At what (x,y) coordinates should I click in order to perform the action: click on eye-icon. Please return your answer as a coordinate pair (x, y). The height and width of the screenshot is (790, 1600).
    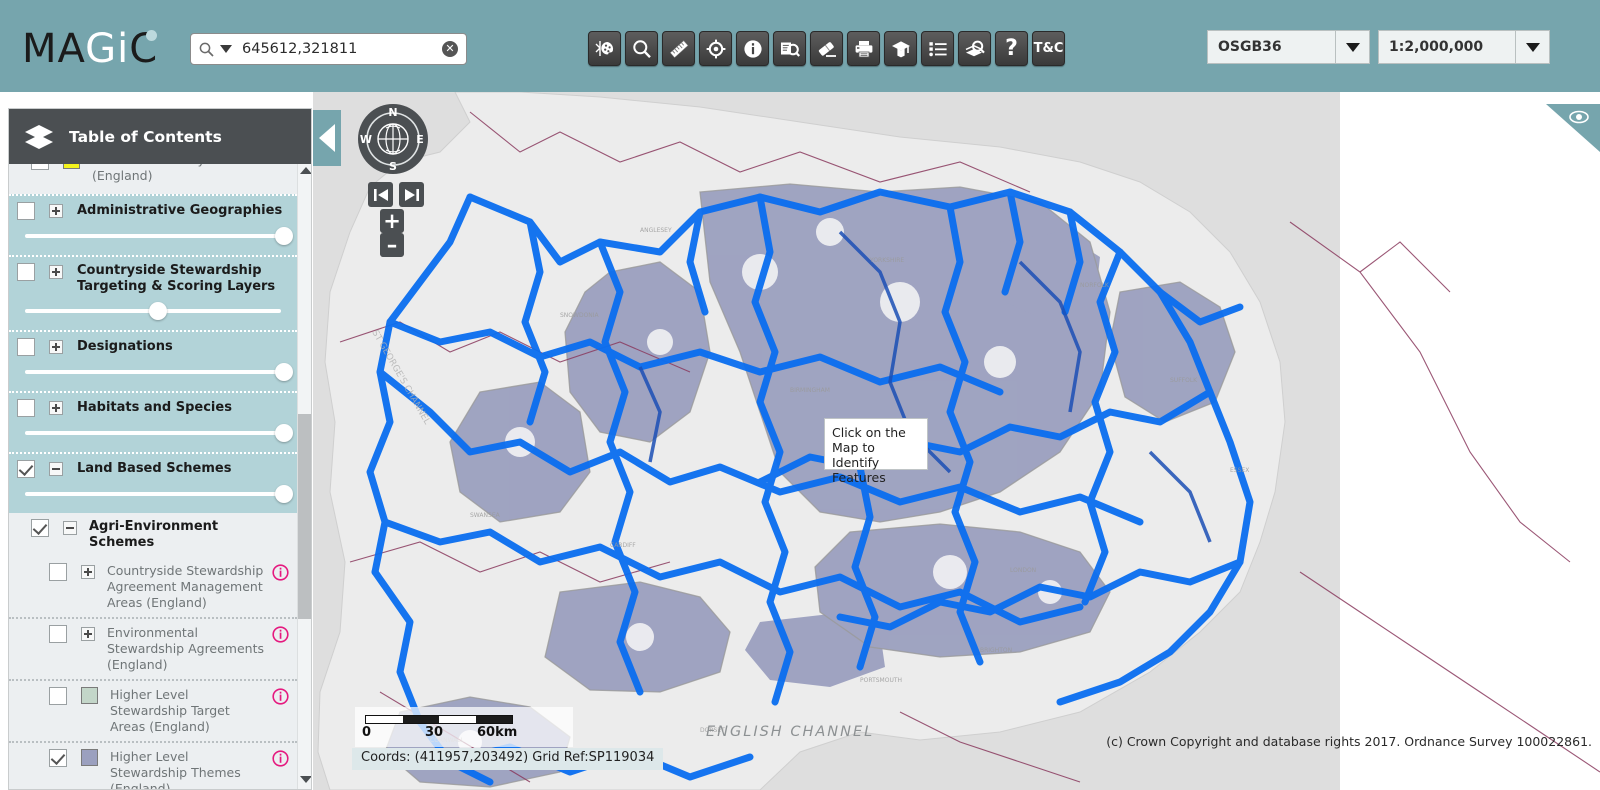
    Looking at the image, I should click on (1570, 128).